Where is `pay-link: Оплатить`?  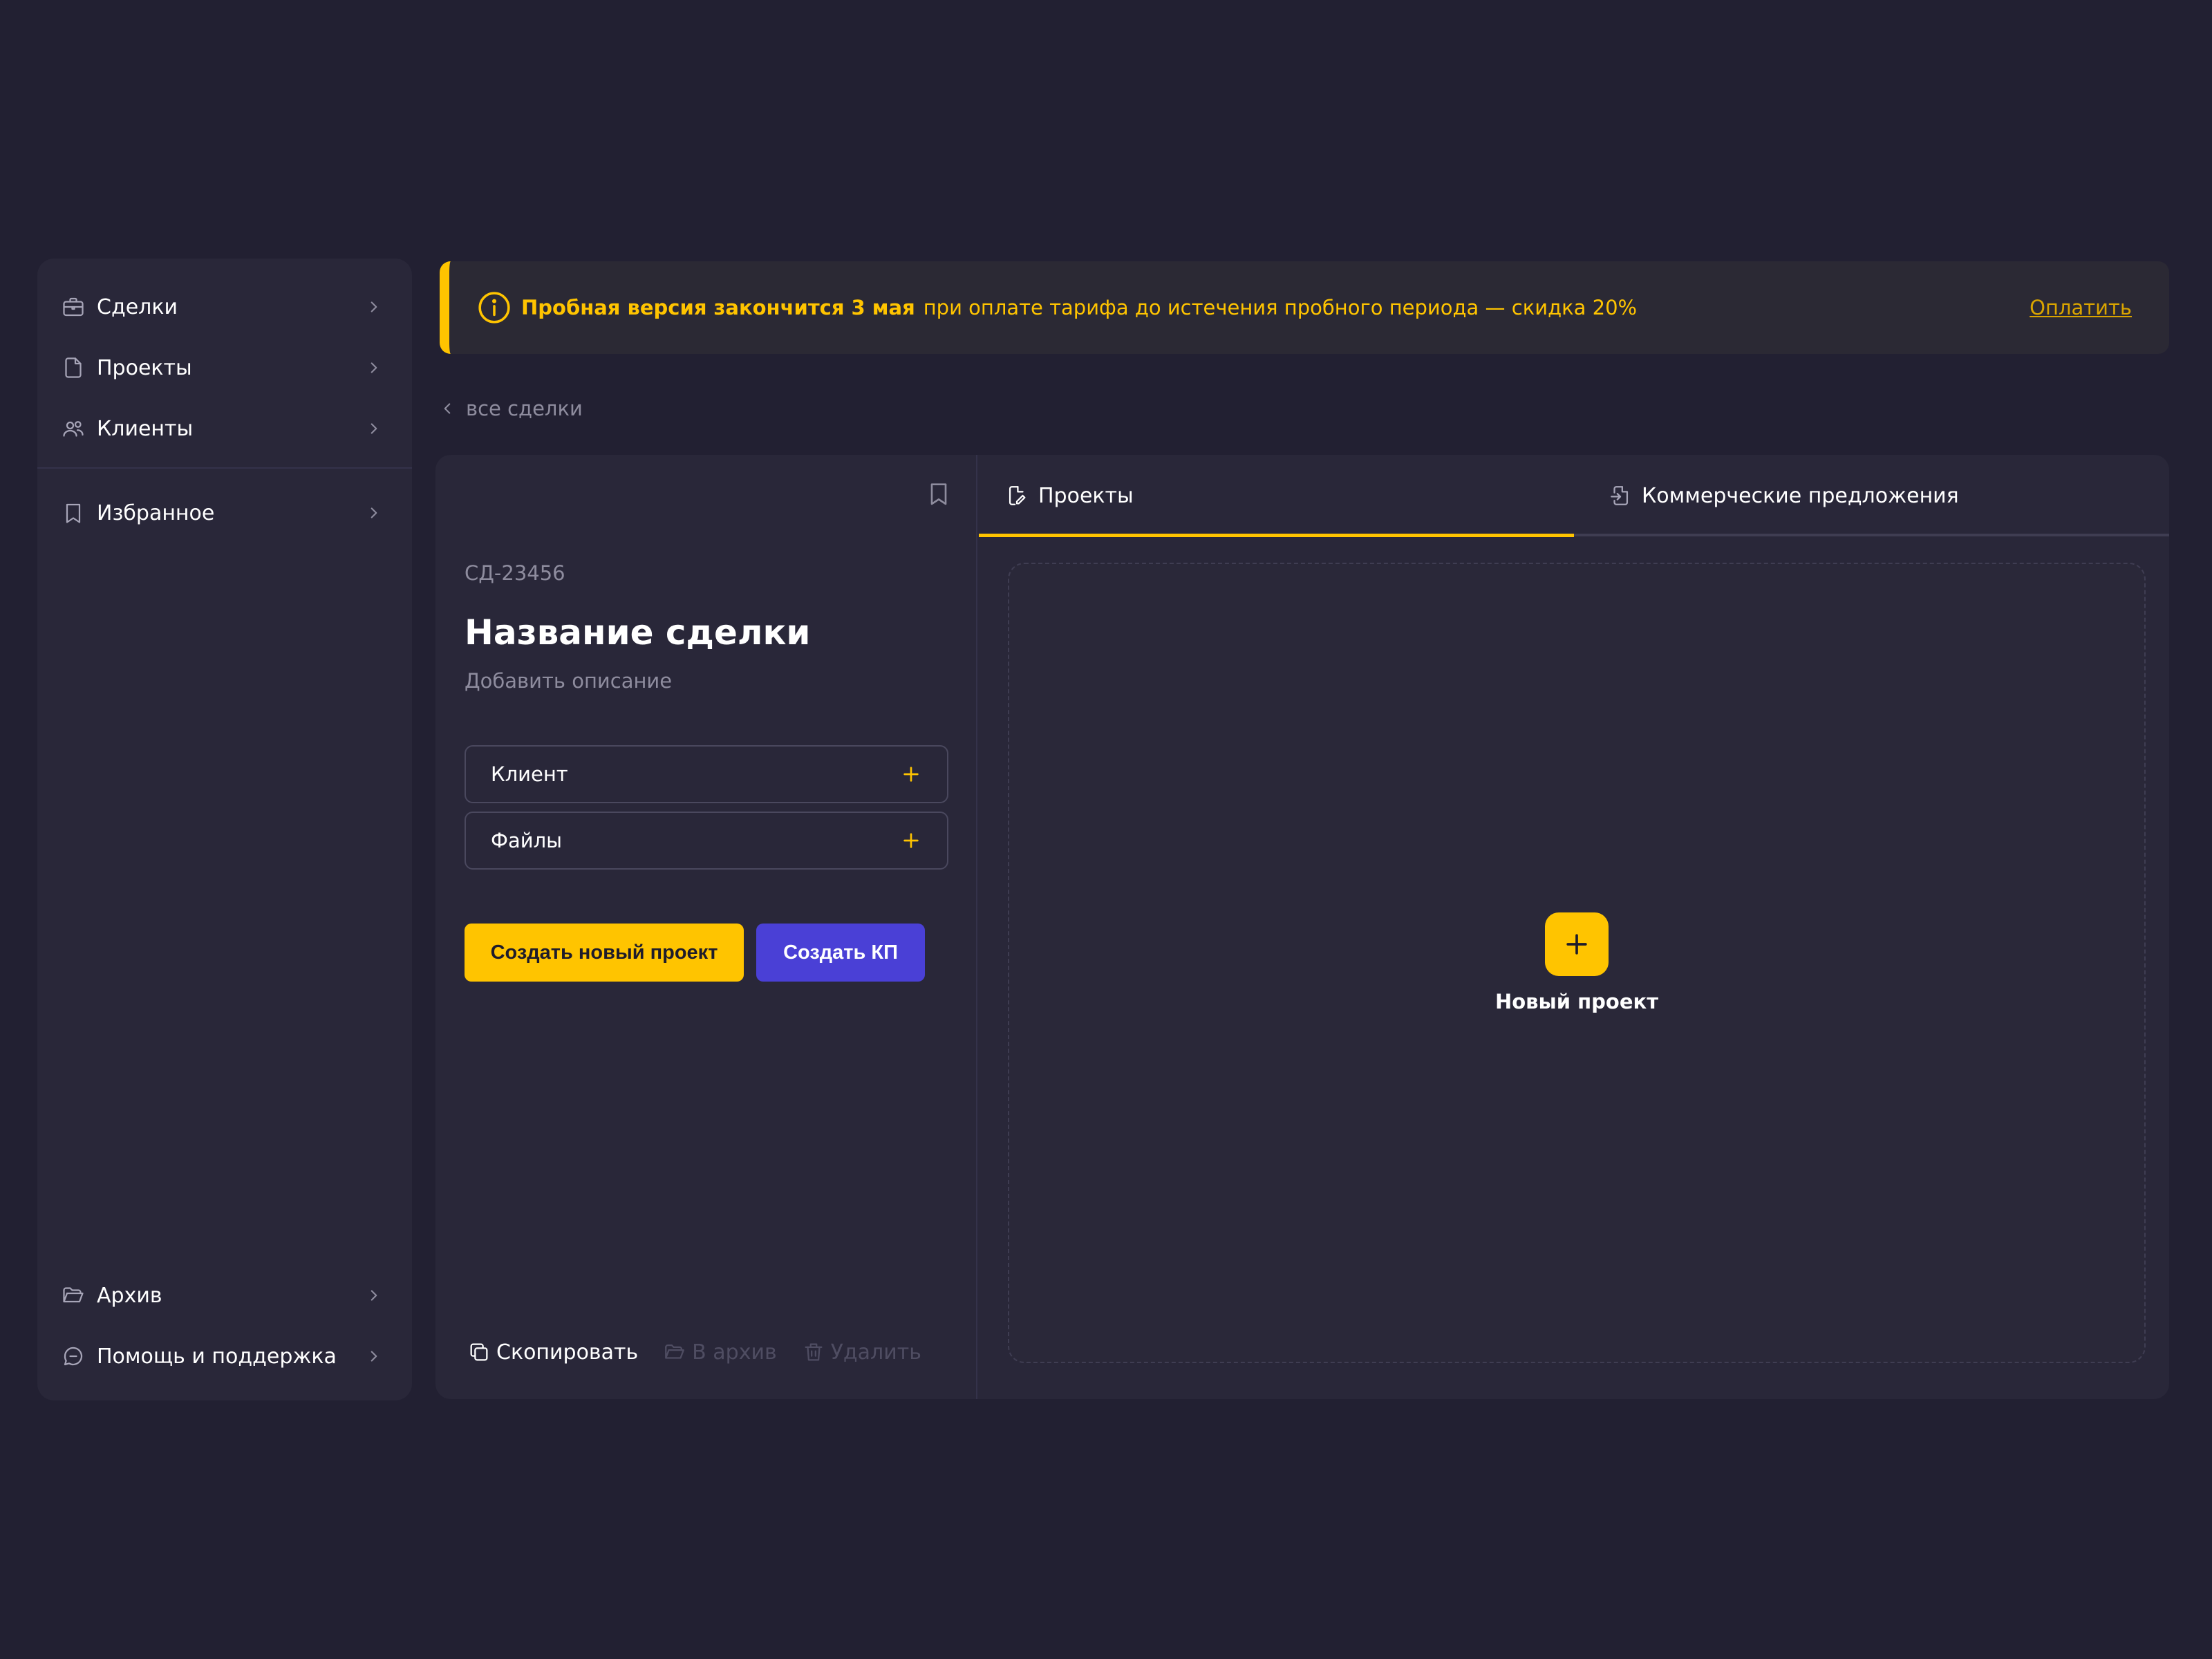 pay-link: Оплатить is located at coordinates (2081, 307).